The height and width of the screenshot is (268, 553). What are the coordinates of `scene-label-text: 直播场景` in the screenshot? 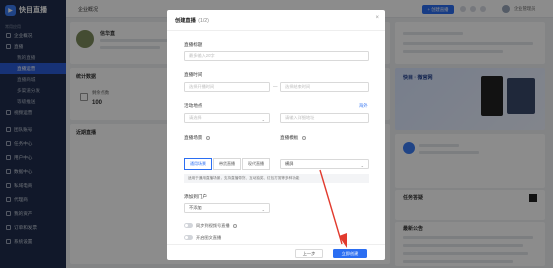 It's located at (193, 137).